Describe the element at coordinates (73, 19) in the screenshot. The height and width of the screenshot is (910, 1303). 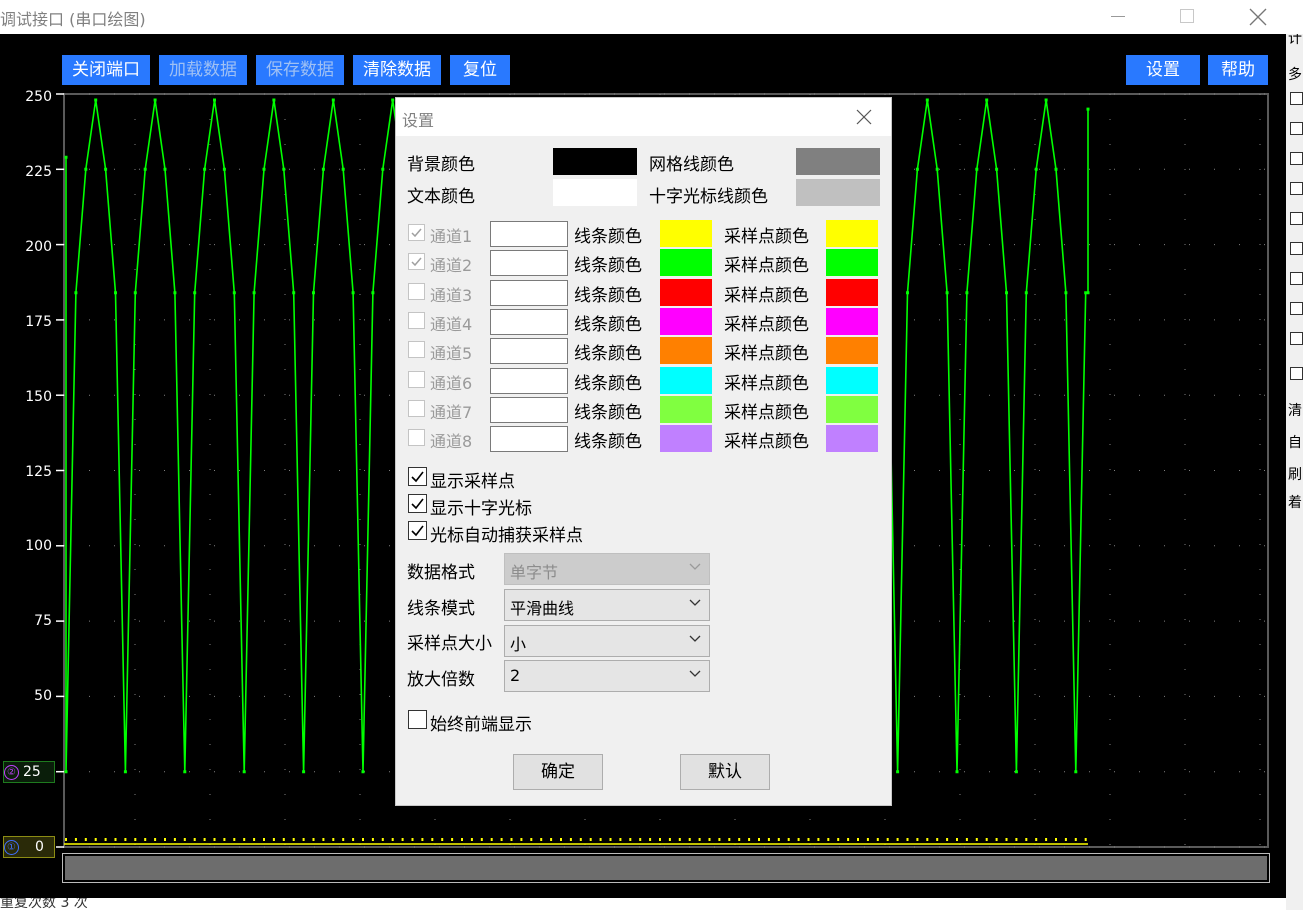
I see `window-title: 调试接口 (串口绘图)` at that location.